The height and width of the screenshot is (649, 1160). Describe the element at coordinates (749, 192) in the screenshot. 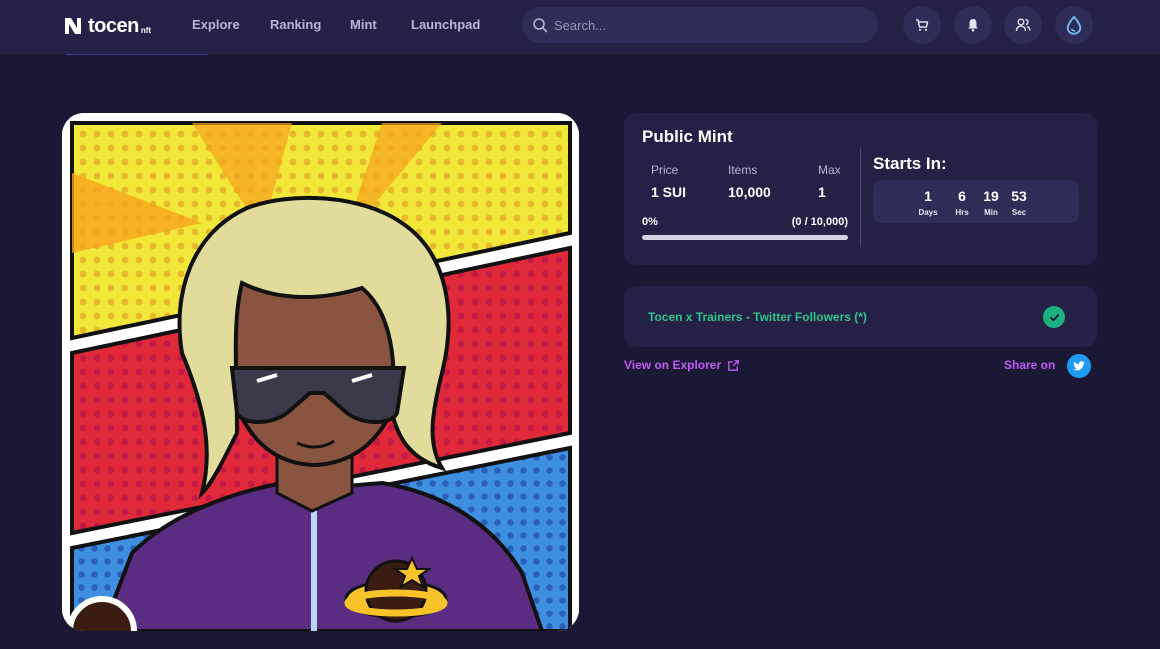

I see `items-value: 10,000` at that location.